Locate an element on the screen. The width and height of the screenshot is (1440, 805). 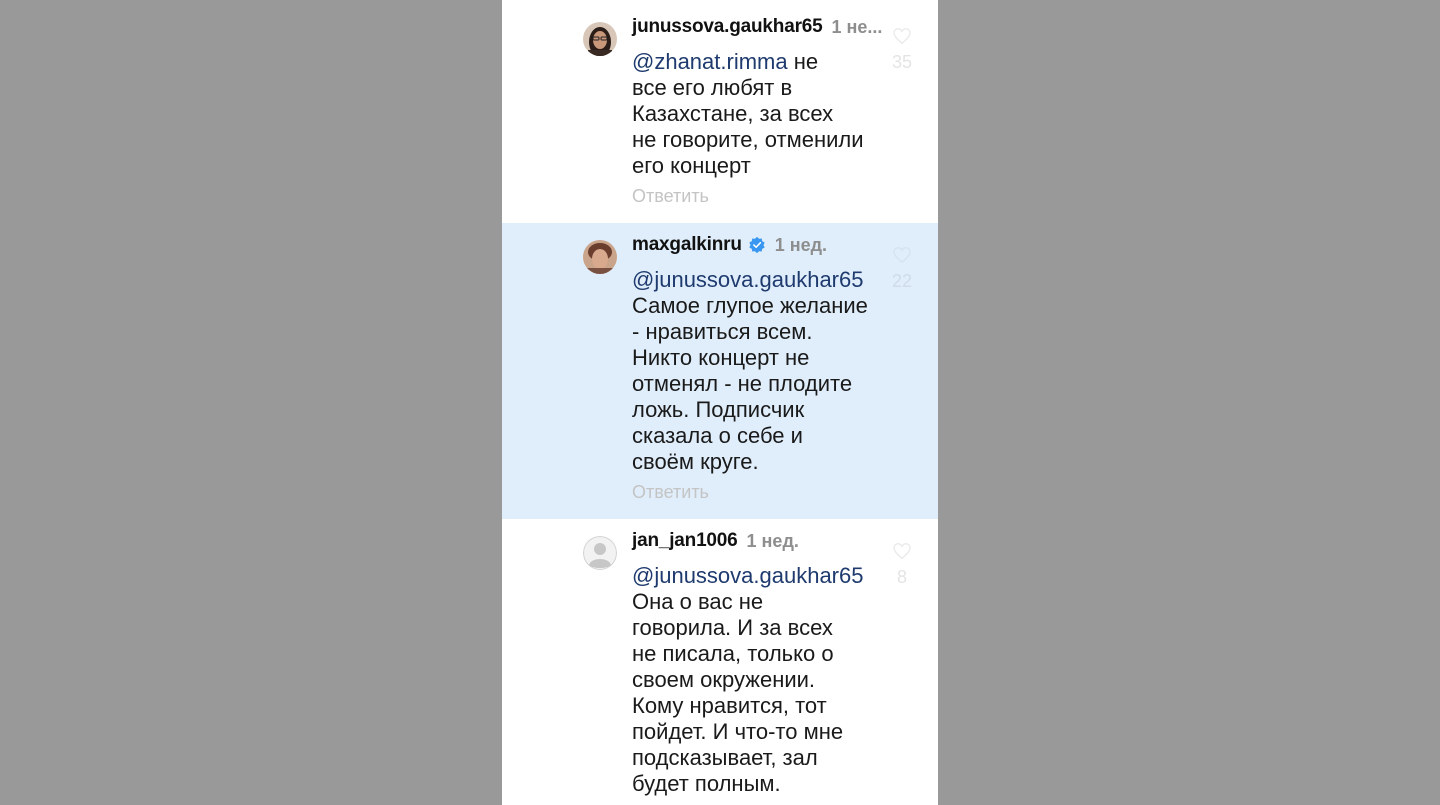
comment-line: все его любят в is located at coordinates (712, 87).